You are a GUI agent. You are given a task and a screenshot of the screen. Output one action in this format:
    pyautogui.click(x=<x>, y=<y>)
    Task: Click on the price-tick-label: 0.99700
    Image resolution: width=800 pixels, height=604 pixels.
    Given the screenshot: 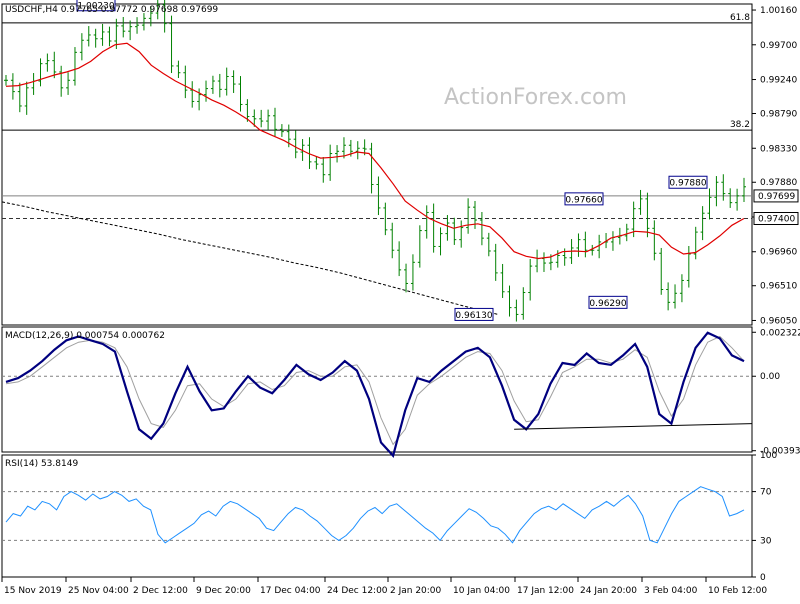 What is the action you would take?
    pyautogui.click(x=778, y=46)
    